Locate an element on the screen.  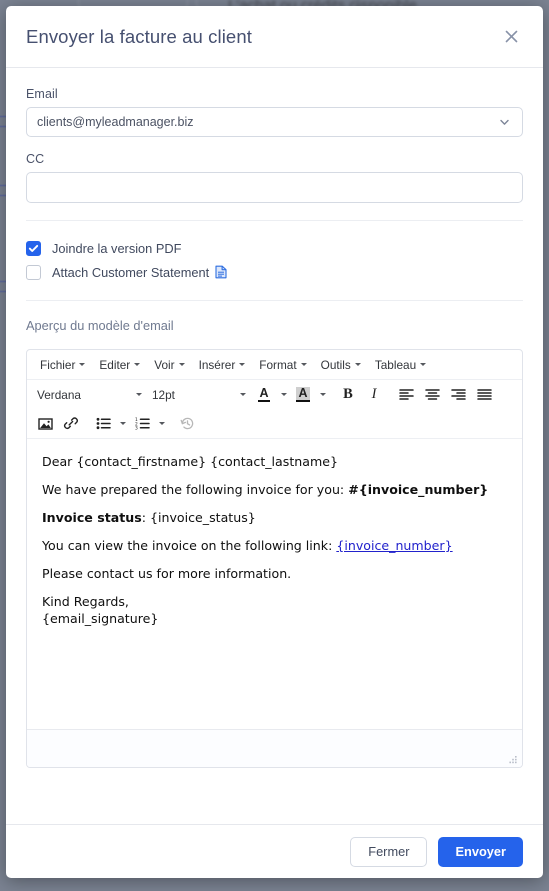
menu-inserer-label: Insérer is located at coordinates (217, 364).